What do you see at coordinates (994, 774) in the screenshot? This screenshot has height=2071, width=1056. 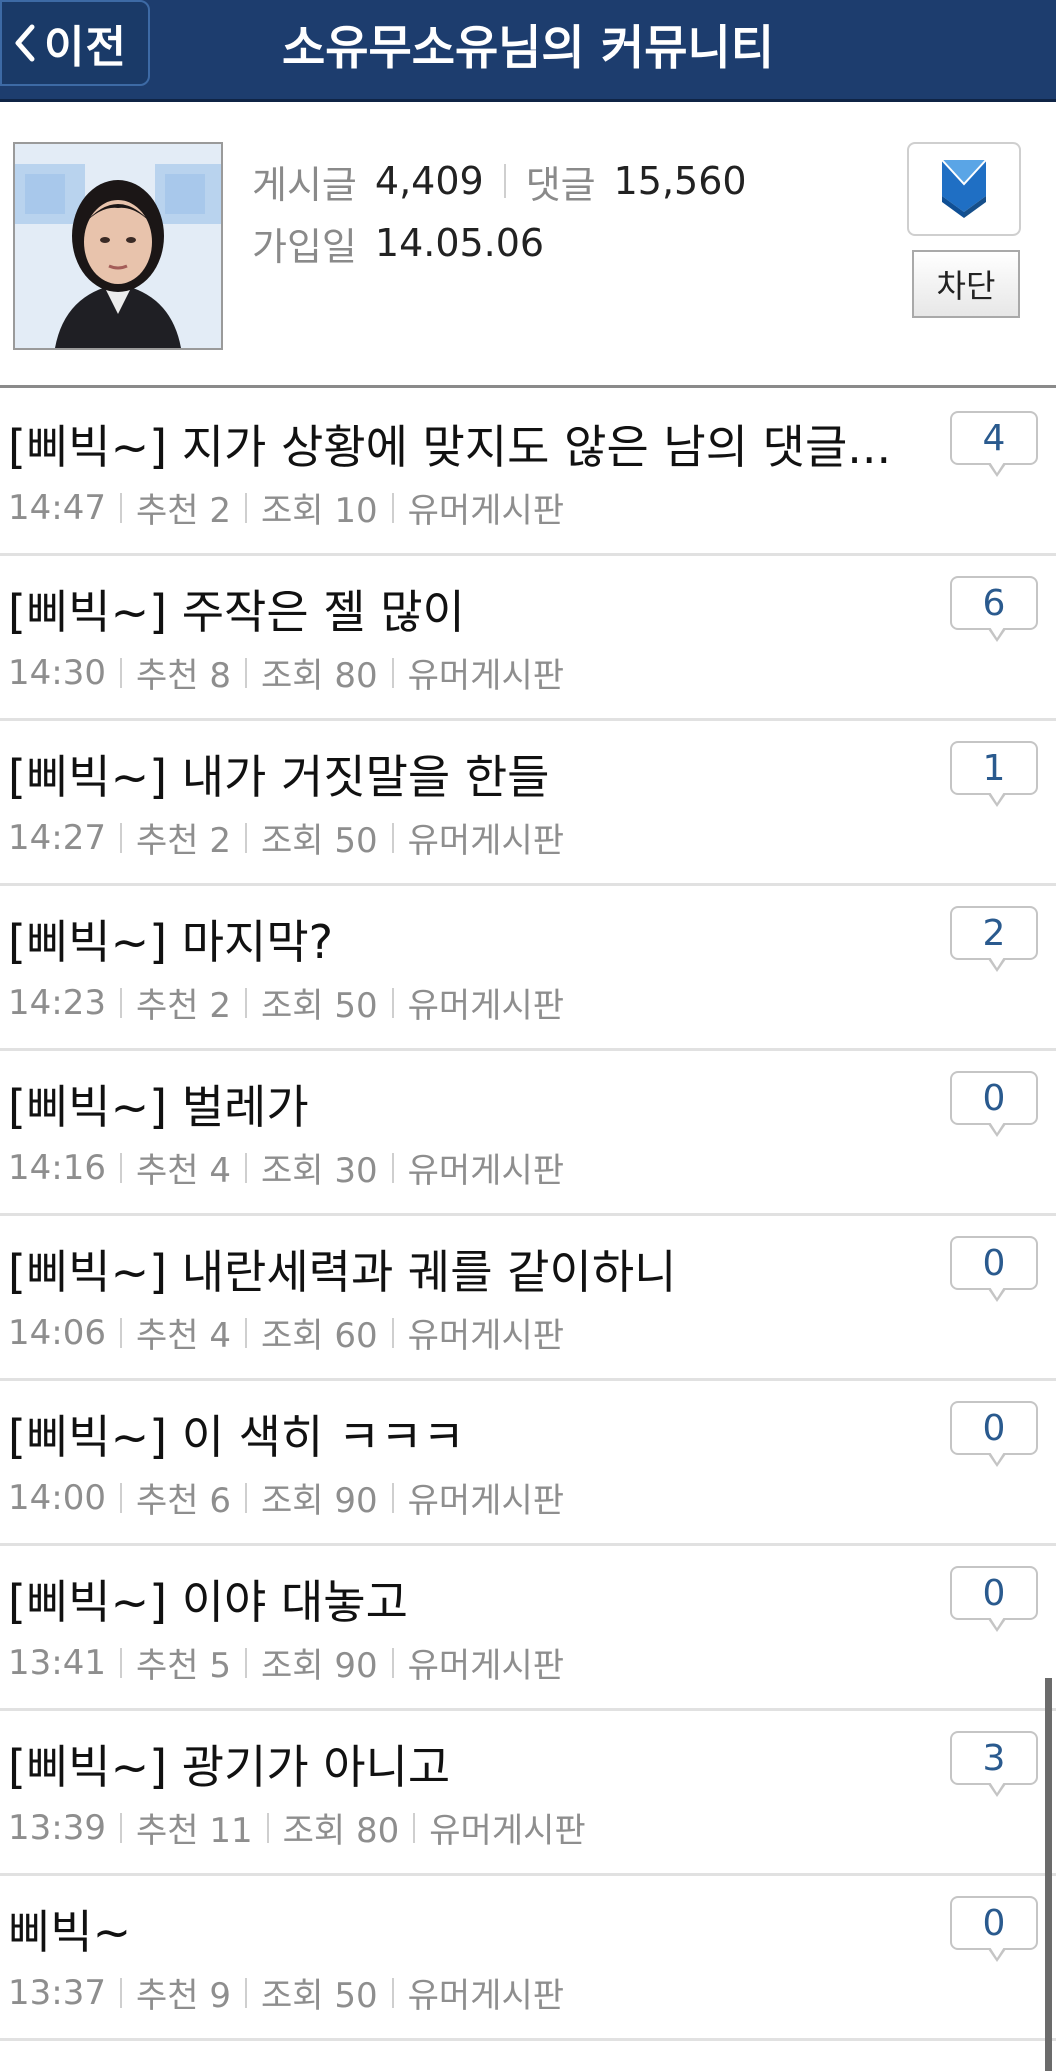 I see `comment-count-badge: 1` at bounding box center [994, 774].